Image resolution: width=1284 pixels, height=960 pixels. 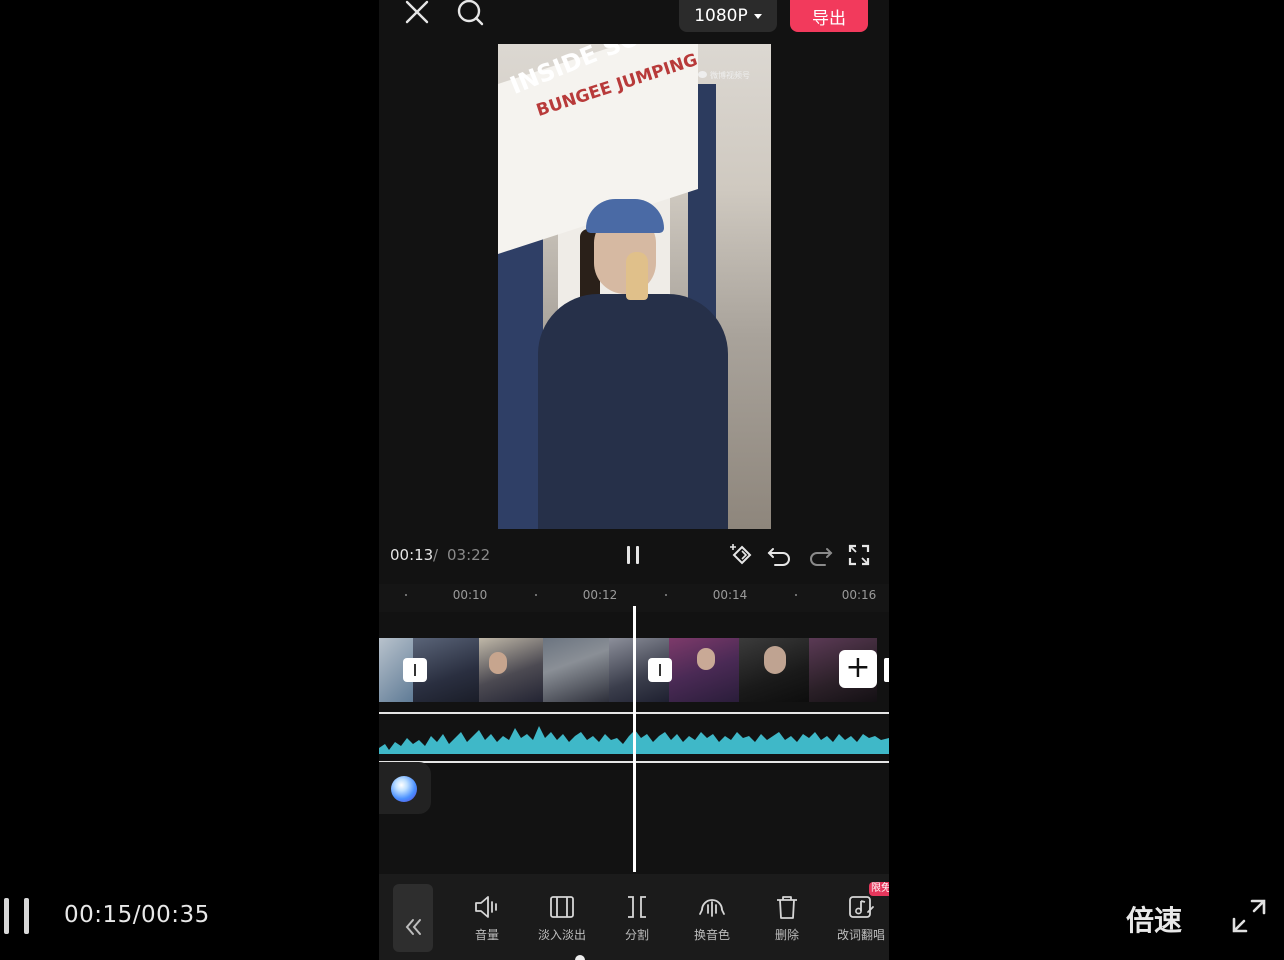 What do you see at coordinates (486, 935) in the screenshot?
I see `tool-label: 音量` at bounding box center [486, 935].